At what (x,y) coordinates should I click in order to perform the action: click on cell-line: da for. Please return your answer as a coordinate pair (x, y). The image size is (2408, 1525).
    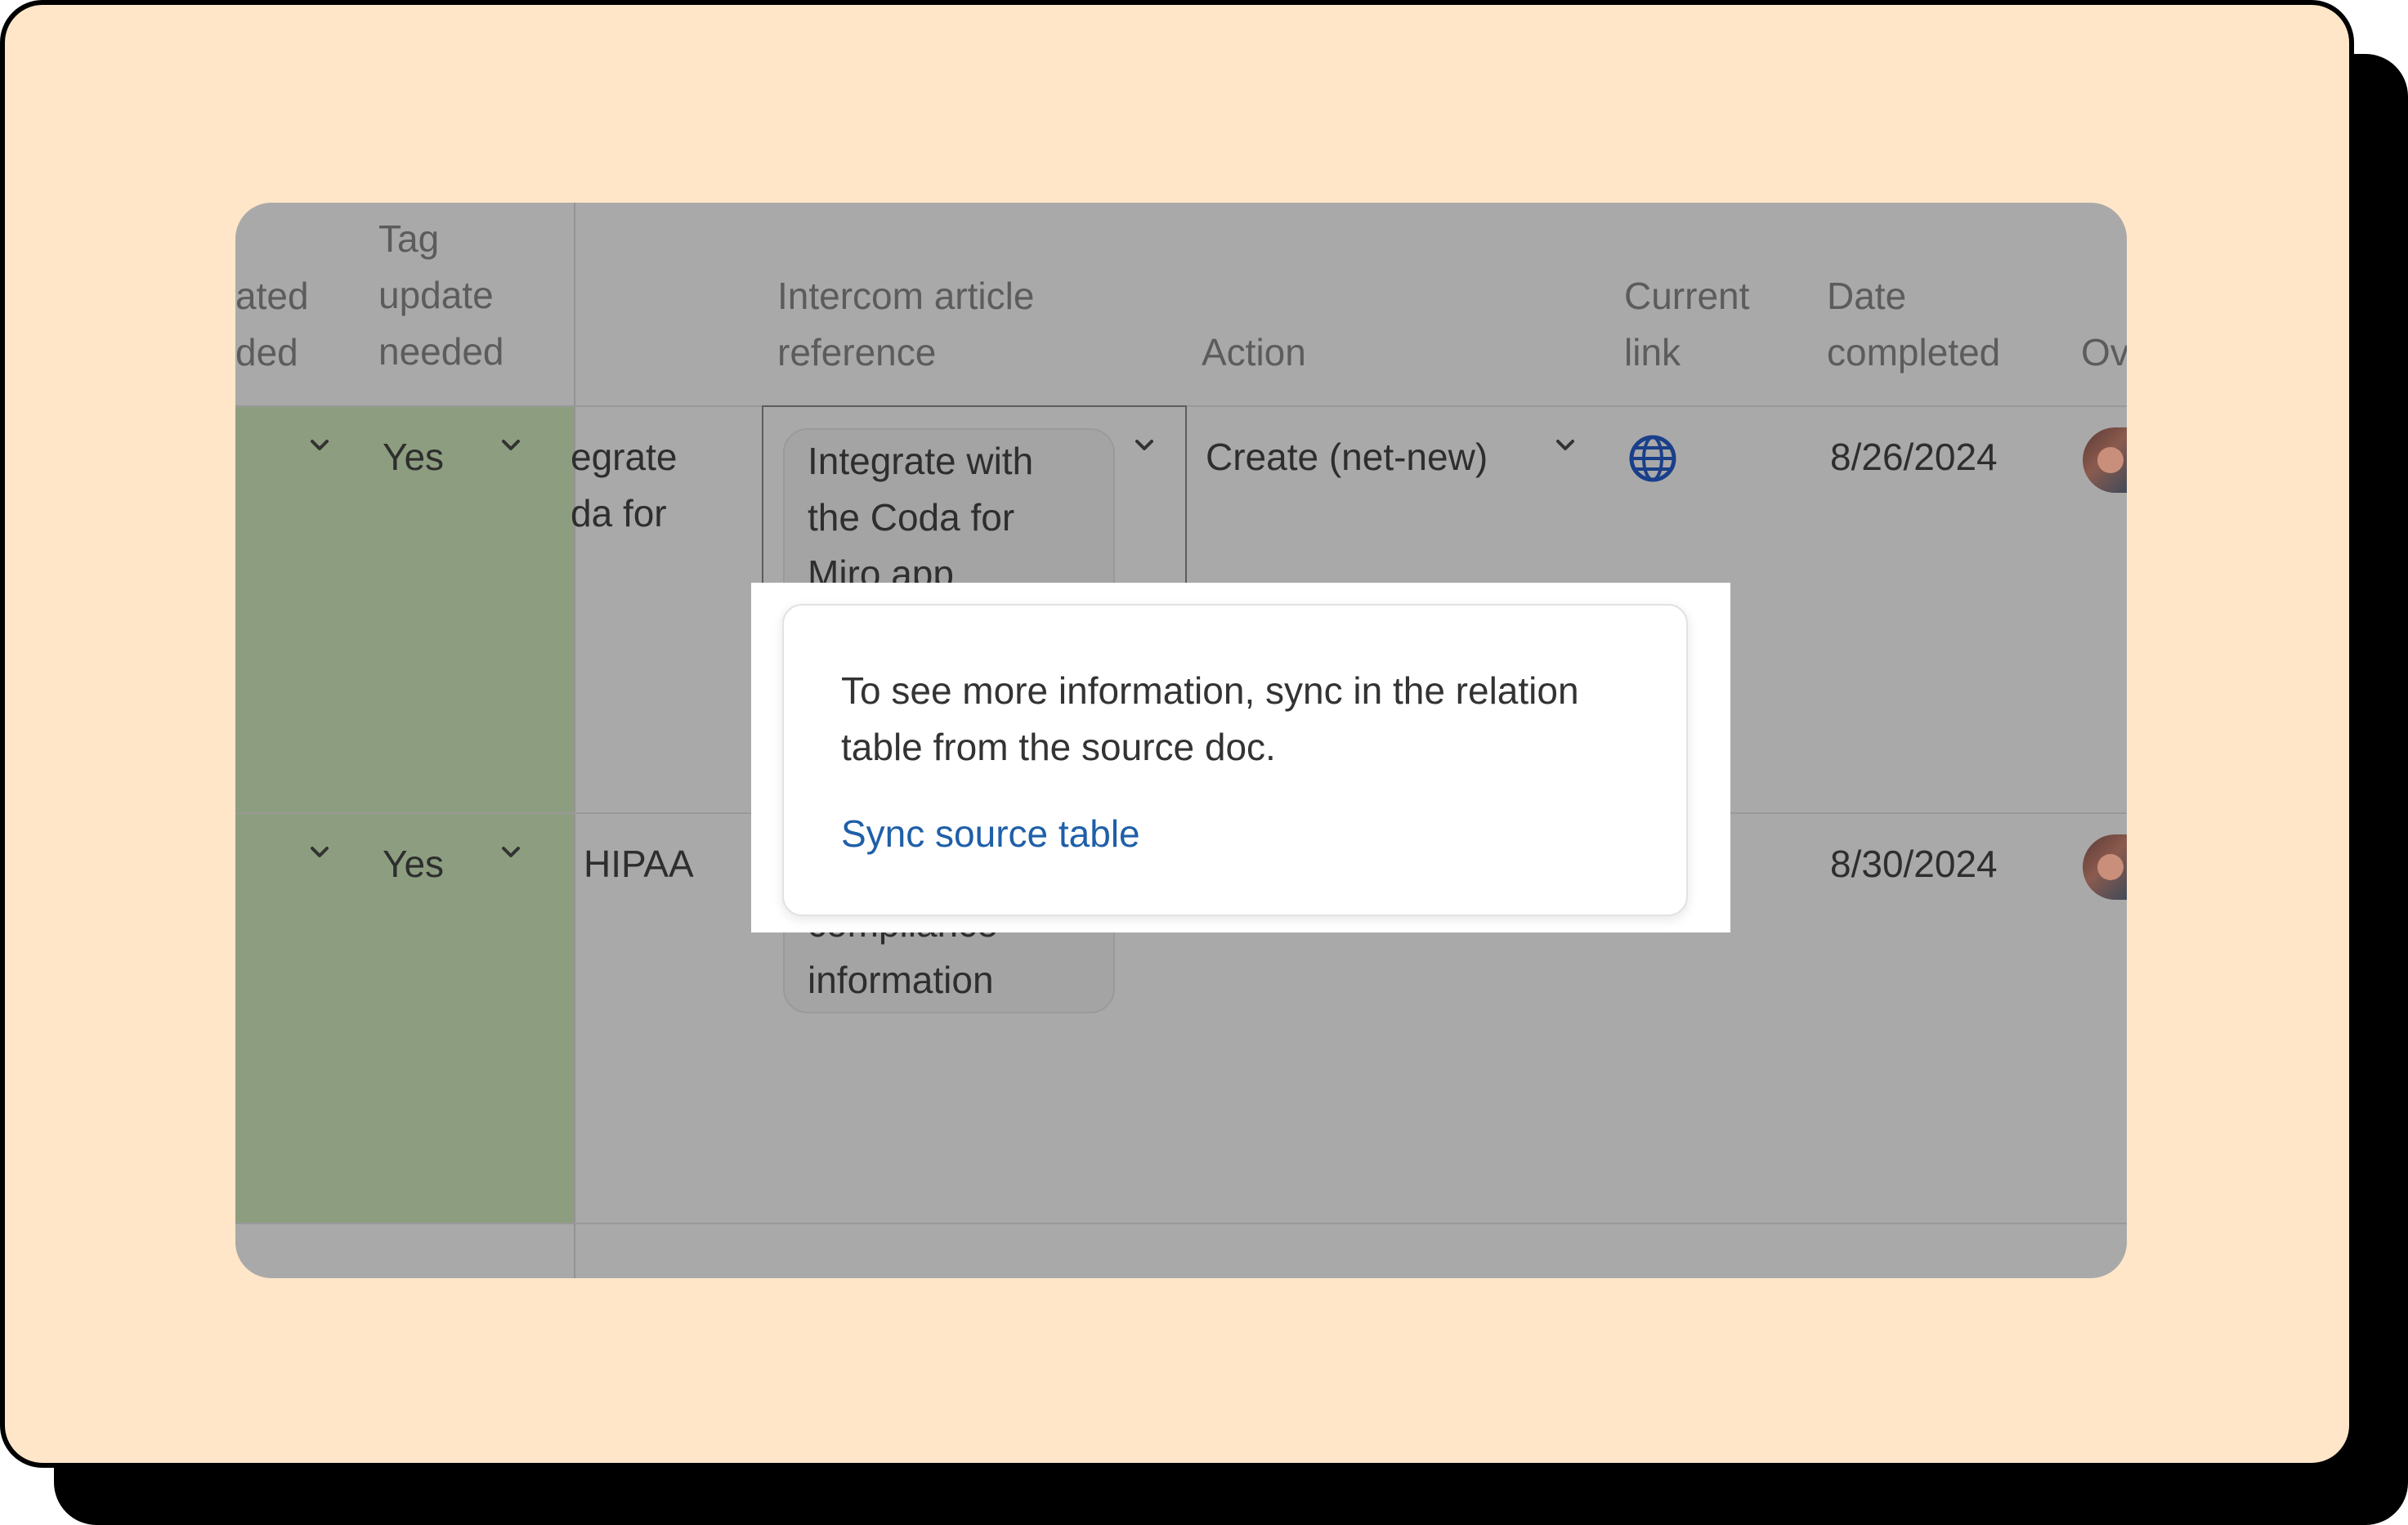
    Looking at the image, I should click on (619, 513).